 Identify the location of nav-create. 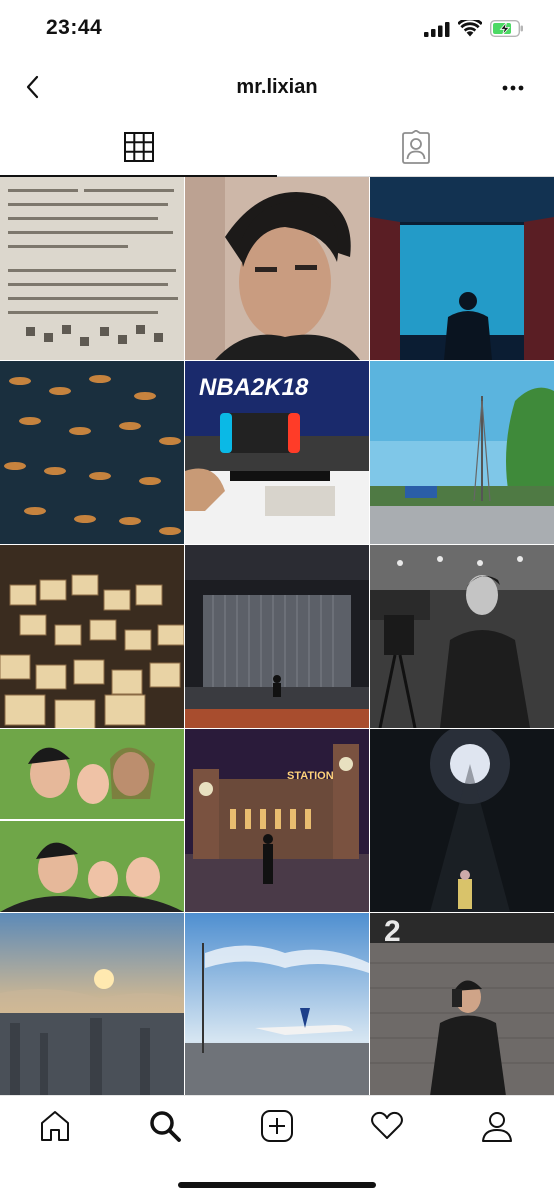
(277, 1126).